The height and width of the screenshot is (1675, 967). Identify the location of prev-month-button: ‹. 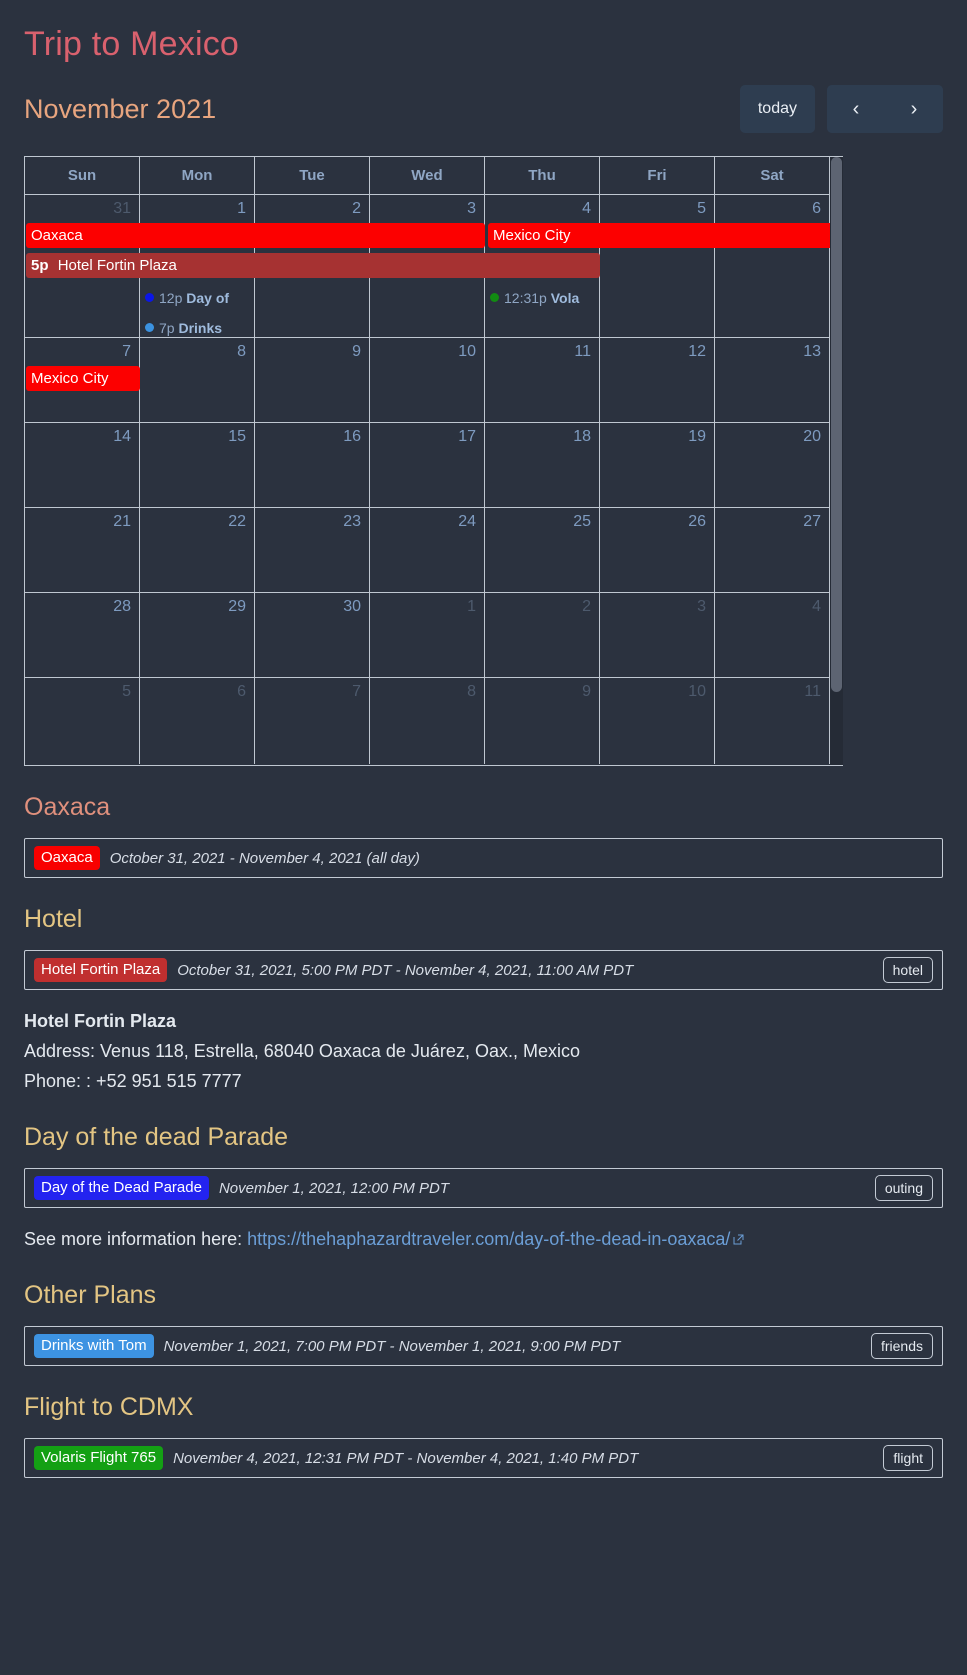
(856, 109).